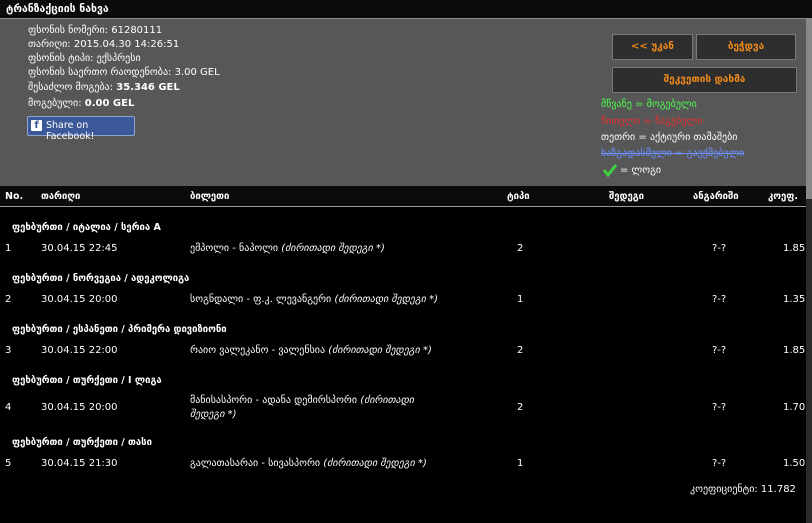 This screenshot has height=523, width=812. Describe the element at coordinates (86, 227) in the screenshot. I see `section-title: ფეხბურთი / იტალია / სერია A` at that location.